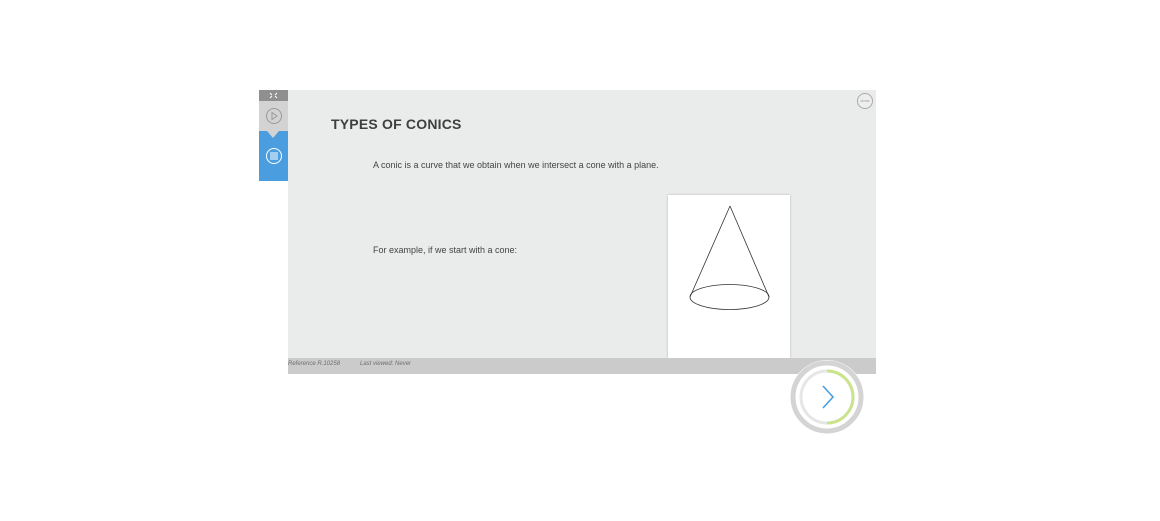  I want to click on tab-play, so click(273, 116).